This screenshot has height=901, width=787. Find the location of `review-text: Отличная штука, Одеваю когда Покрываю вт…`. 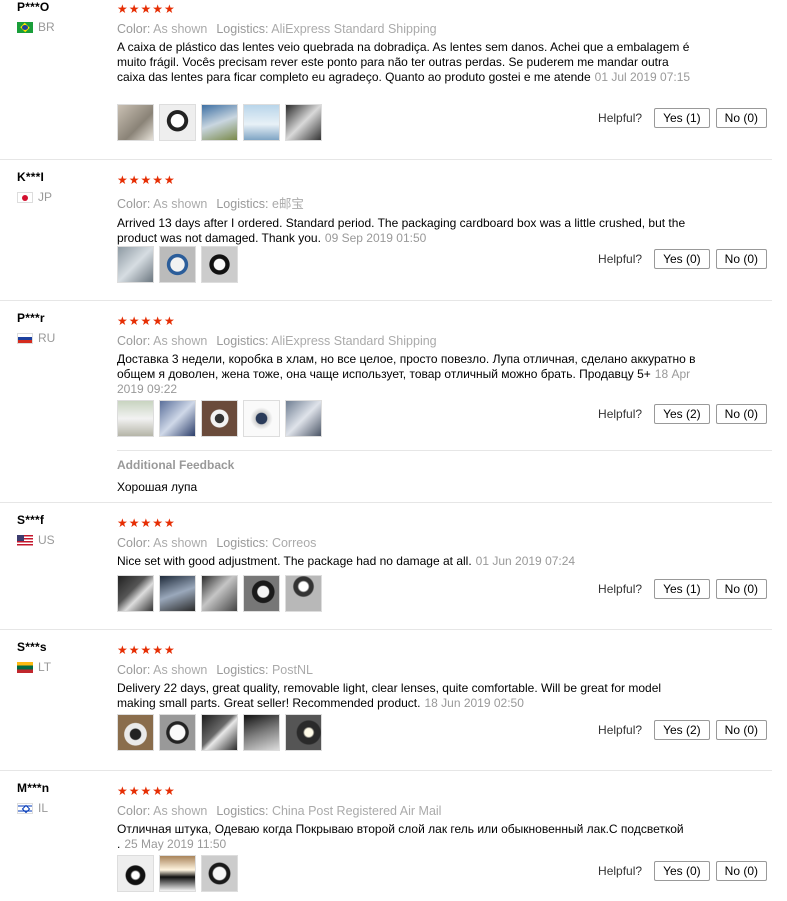

review-text: Отличная штука, Одеваю когда Покрываю вт… is located at coordinates (407, 837).